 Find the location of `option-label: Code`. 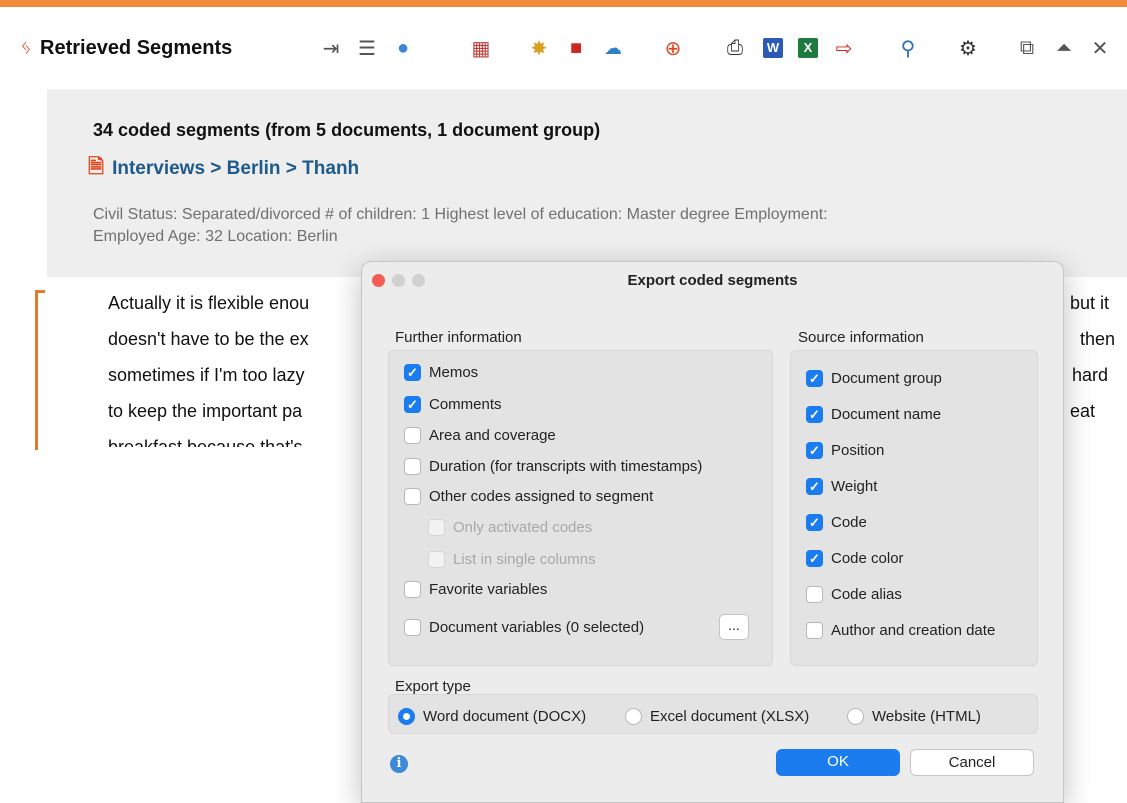

option-label: Code is located at coordinates (849, 522).